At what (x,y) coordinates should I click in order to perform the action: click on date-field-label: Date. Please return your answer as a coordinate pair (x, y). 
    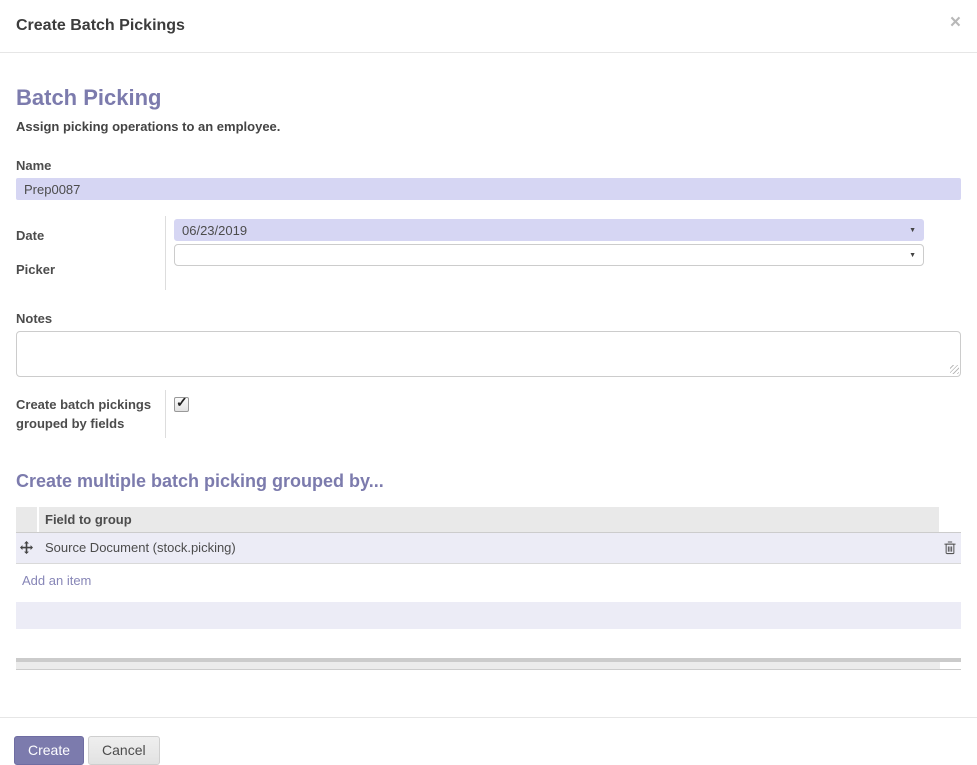
    Looking at the image, I should click on (30, 235).